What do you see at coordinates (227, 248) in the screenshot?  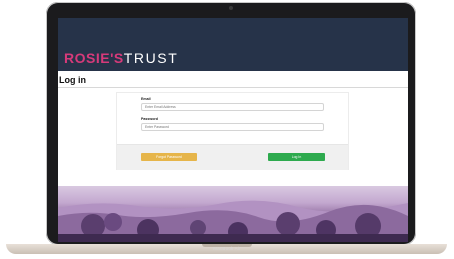 I see `device-brand-label: MacBook Air` at bounding box center [227, 248].